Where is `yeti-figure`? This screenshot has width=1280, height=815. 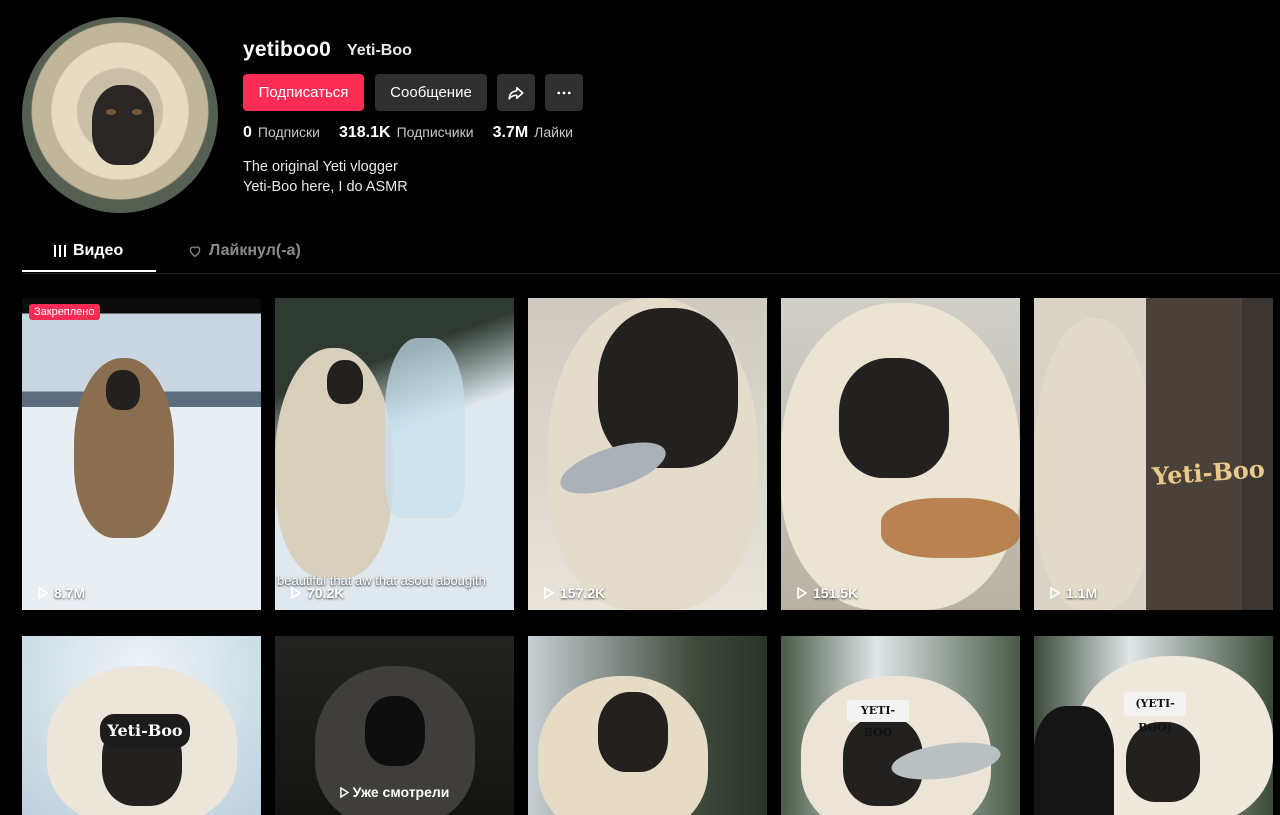
yeti-figure is located at coordinates (1094, 464).